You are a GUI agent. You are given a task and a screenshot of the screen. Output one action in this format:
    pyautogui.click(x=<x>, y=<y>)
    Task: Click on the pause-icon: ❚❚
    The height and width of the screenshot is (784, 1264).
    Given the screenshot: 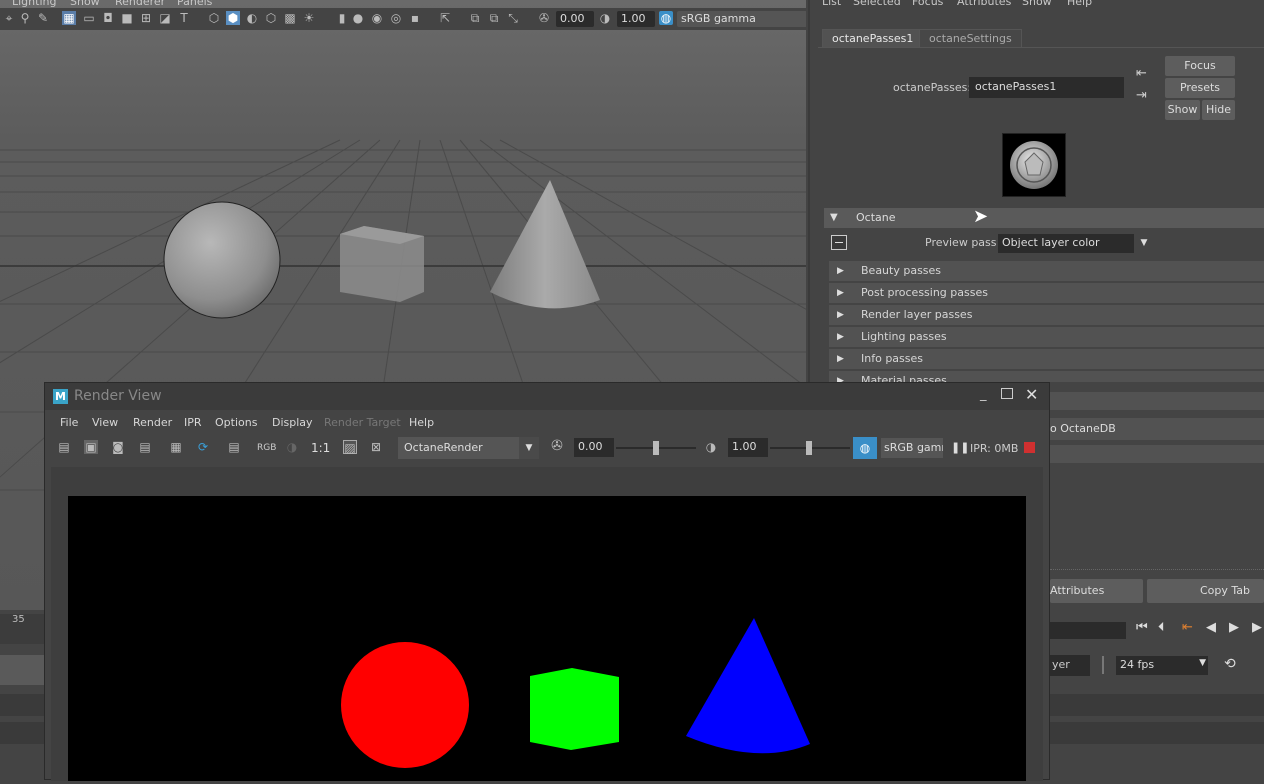 What is the action you would take?
    pyautogui.click(x=960, y=447)
    